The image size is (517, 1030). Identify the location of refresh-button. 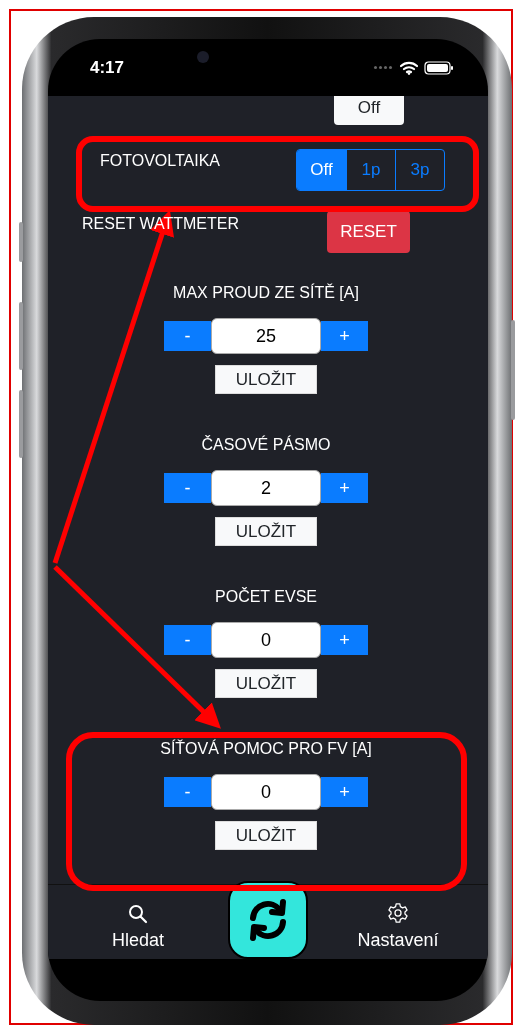
(268, 920).